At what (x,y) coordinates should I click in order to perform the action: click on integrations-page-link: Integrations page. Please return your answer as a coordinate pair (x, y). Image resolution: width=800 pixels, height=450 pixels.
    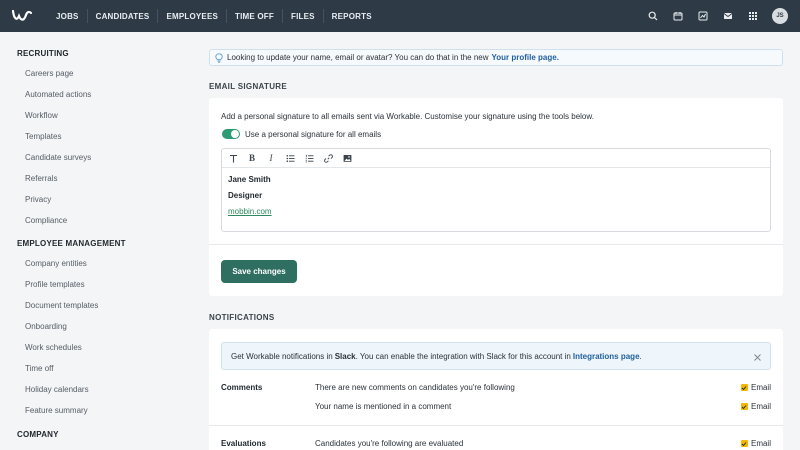
    Looking at the image, I should click on (606, 356).